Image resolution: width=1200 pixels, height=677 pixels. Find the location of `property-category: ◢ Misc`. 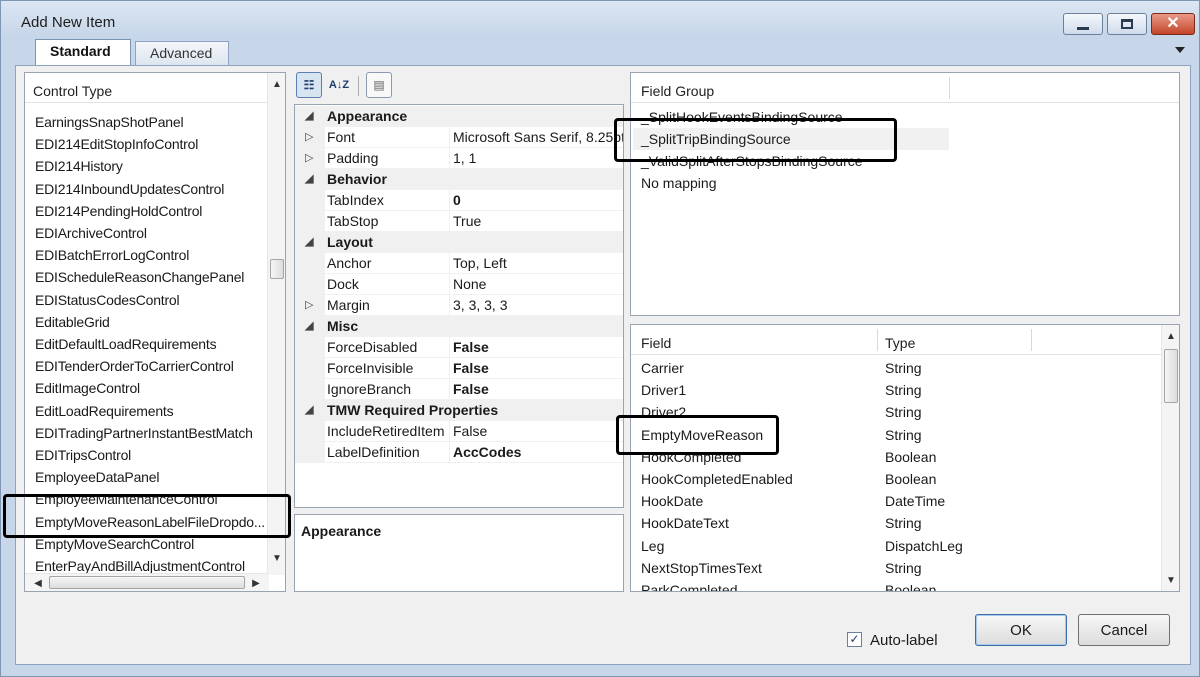

property-category: ◢ Misc is located at coordinates (459, 326).